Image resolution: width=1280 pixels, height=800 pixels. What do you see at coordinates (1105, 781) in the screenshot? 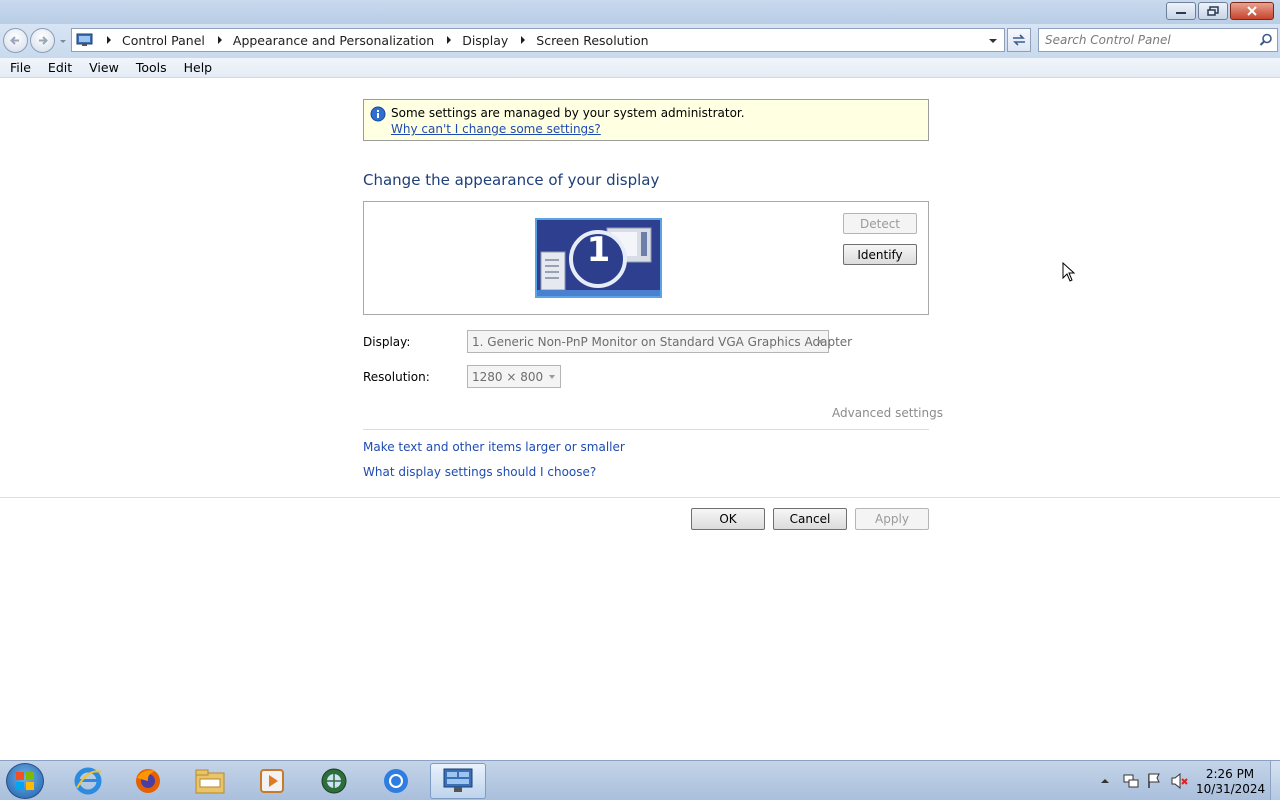
I see `show-hidden-icons-icon` at bounding box center [1105, 781].